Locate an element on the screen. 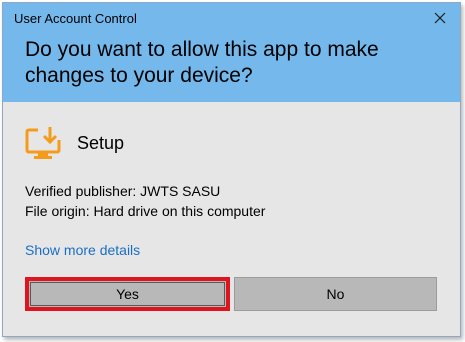  file-origin: File origin: Hard drive on this computer is located at coordinates (145, 211).